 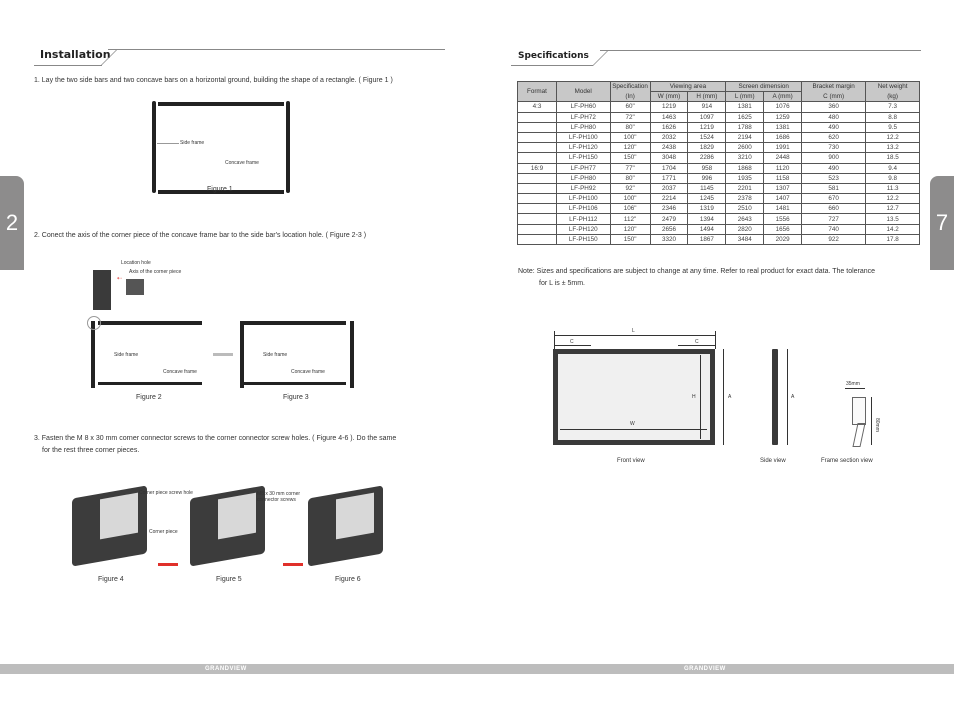 What do you see at coordinates (775, 397) in the screenshot?
I see `side-frame` at bounding box center [775, 397].